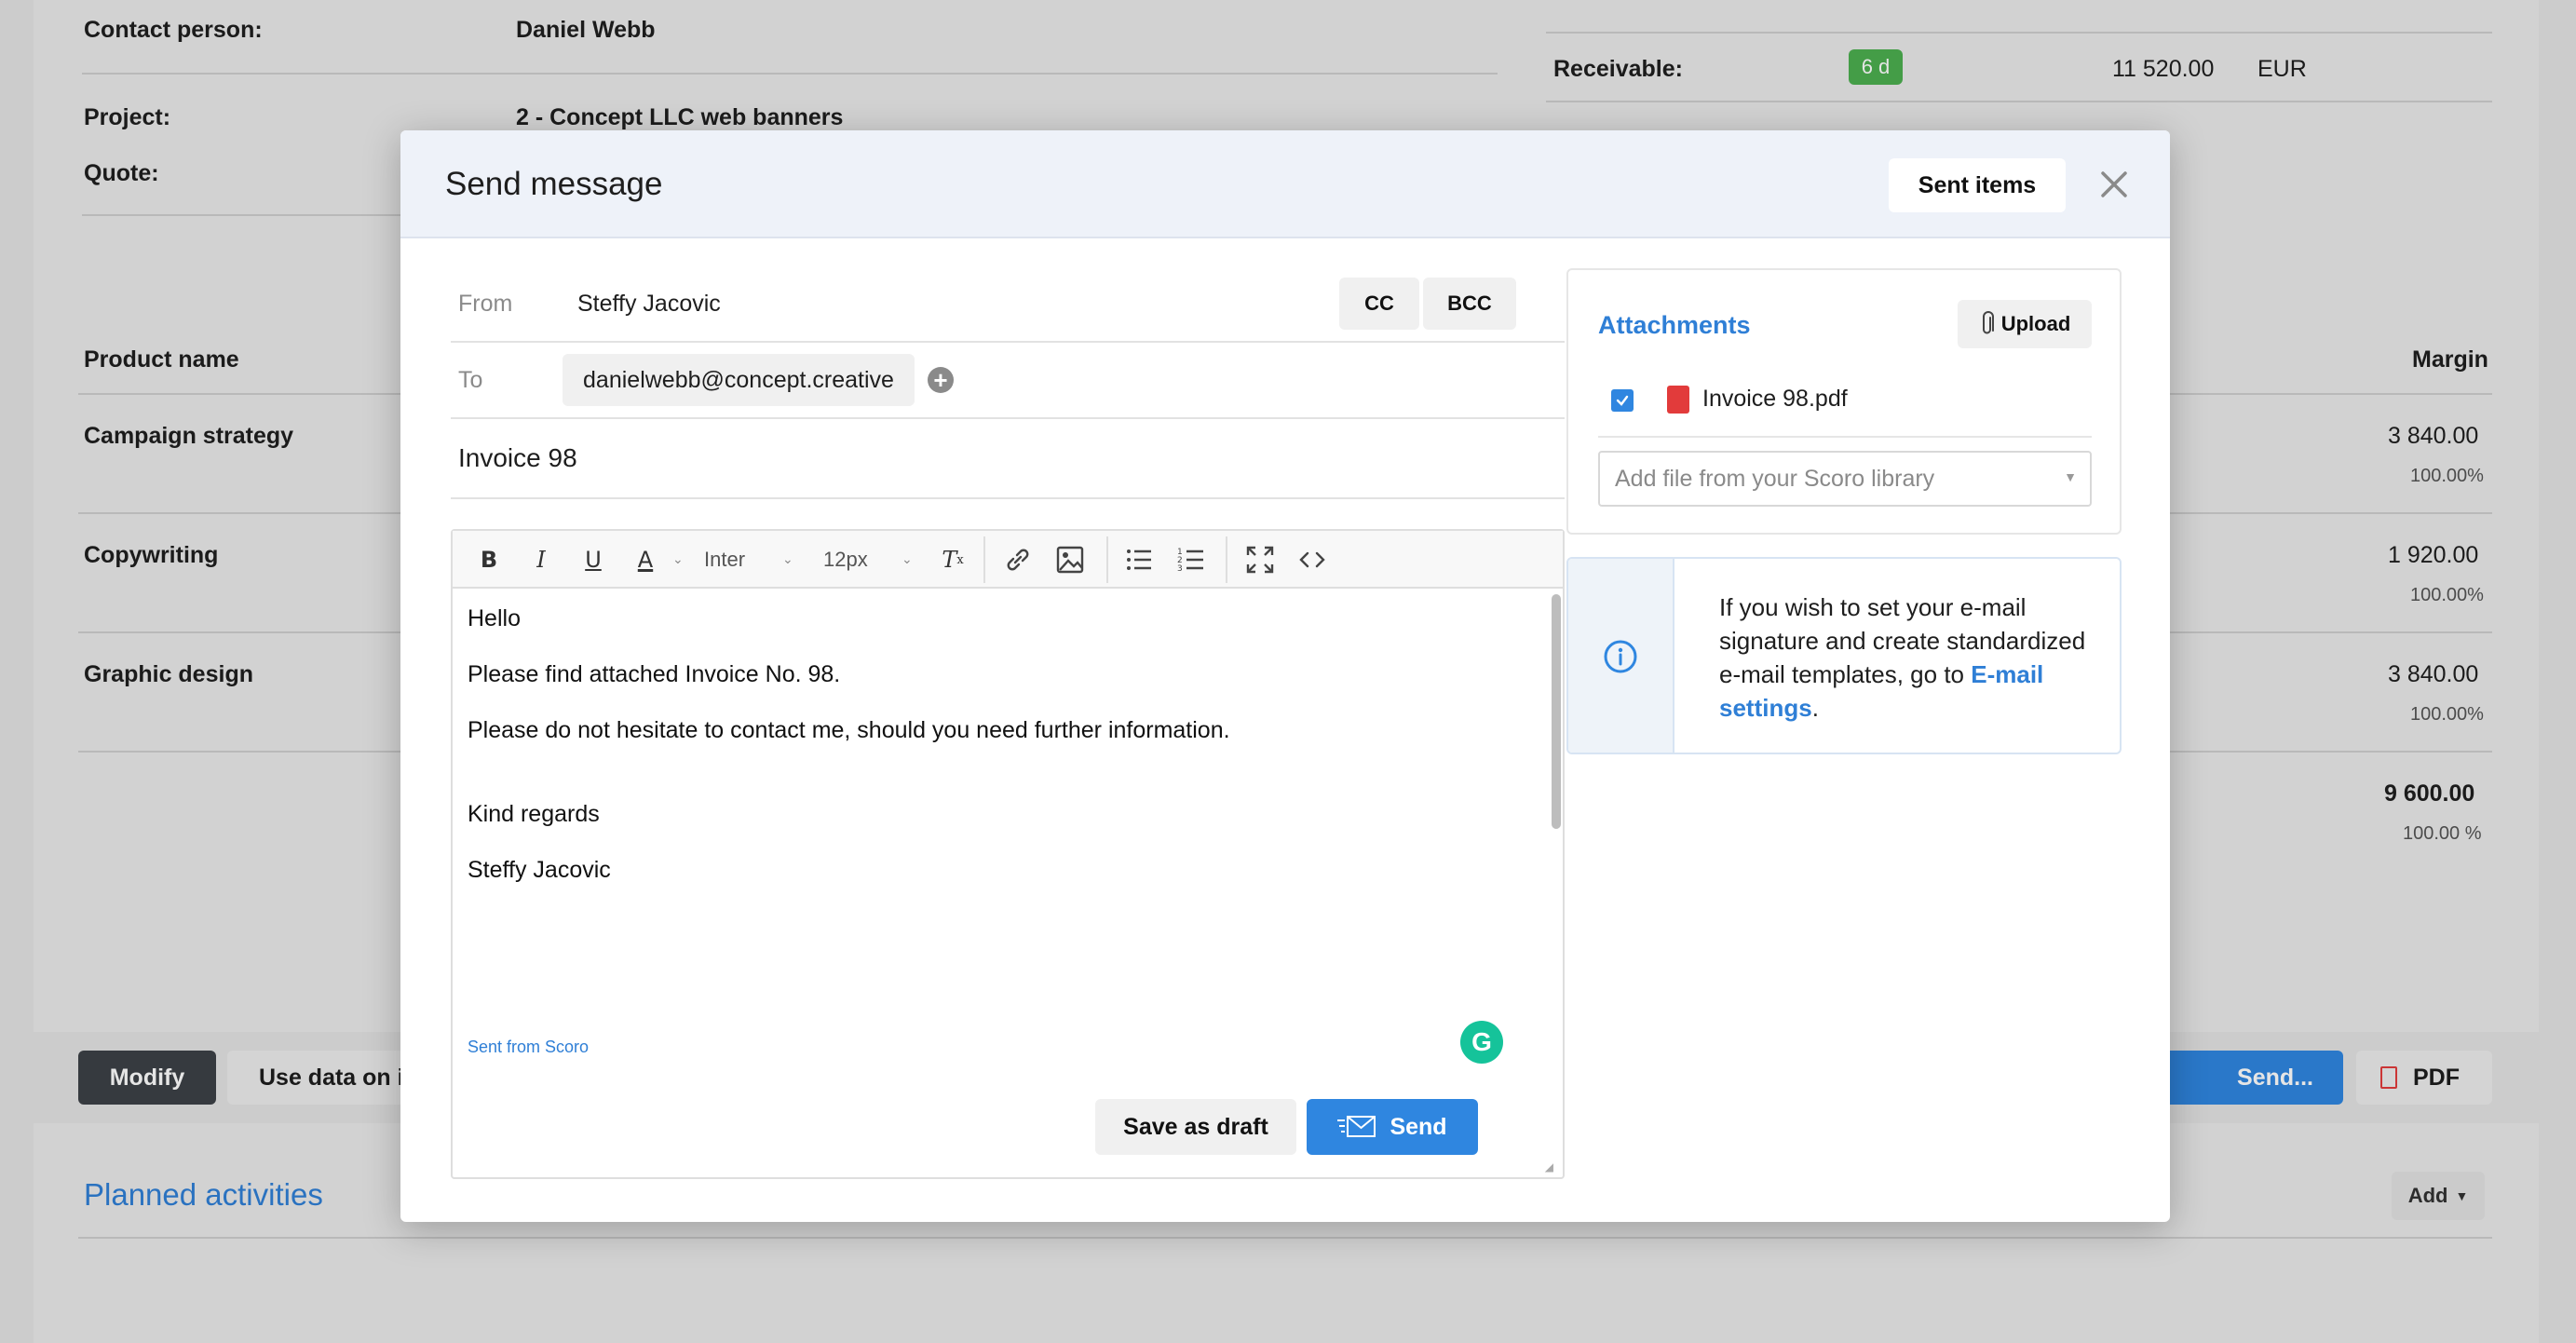 The image size is (2576, 1343). I want to click on cc-button: CC, so click(1379, 304).